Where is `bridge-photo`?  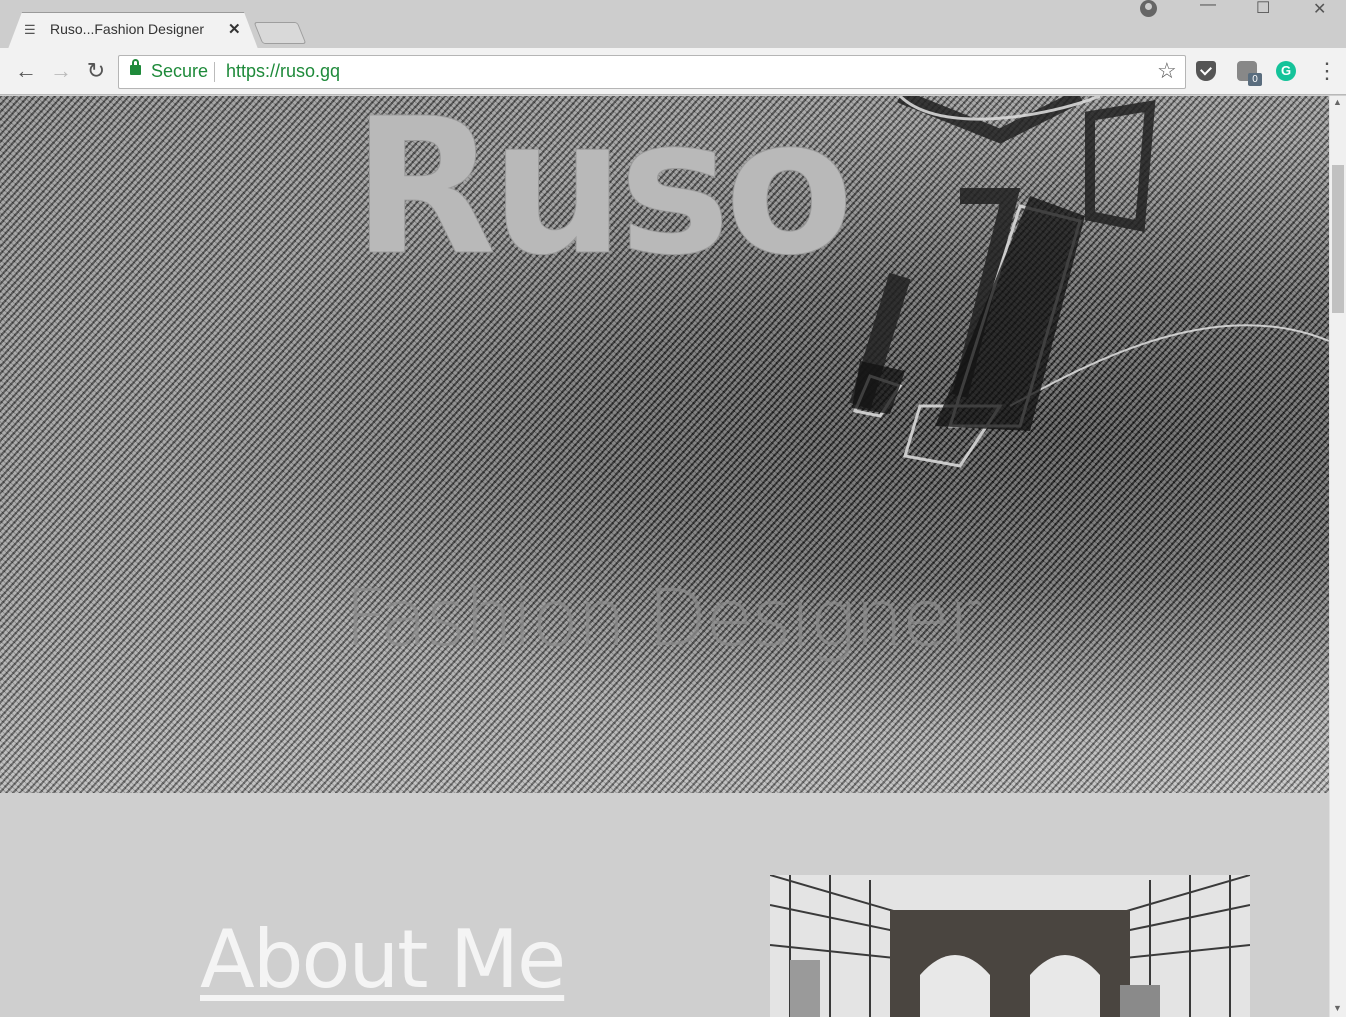
bridge-photo is located at coordinates (1010, 946).